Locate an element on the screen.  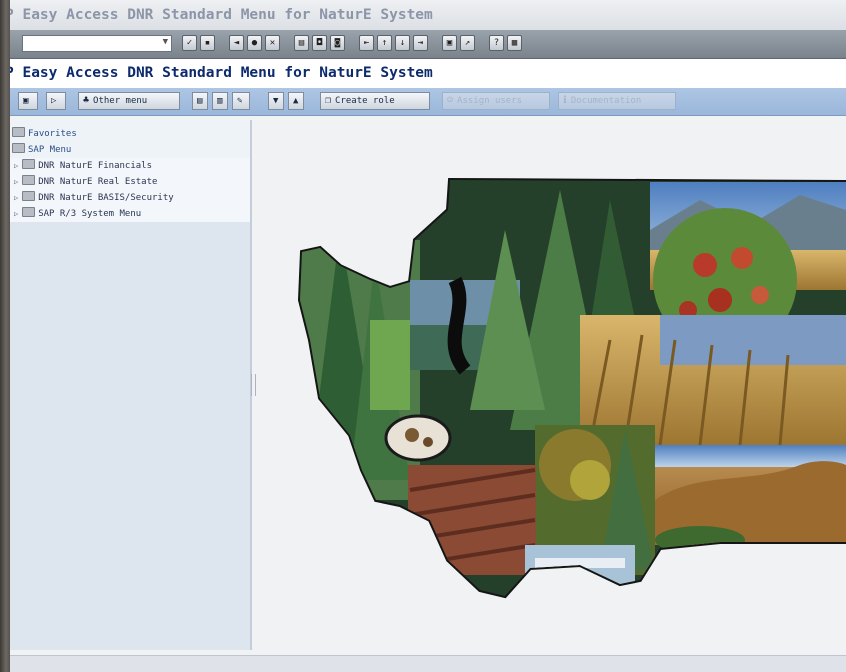
back-icon: ◄ is located at coordinates (236, 43).